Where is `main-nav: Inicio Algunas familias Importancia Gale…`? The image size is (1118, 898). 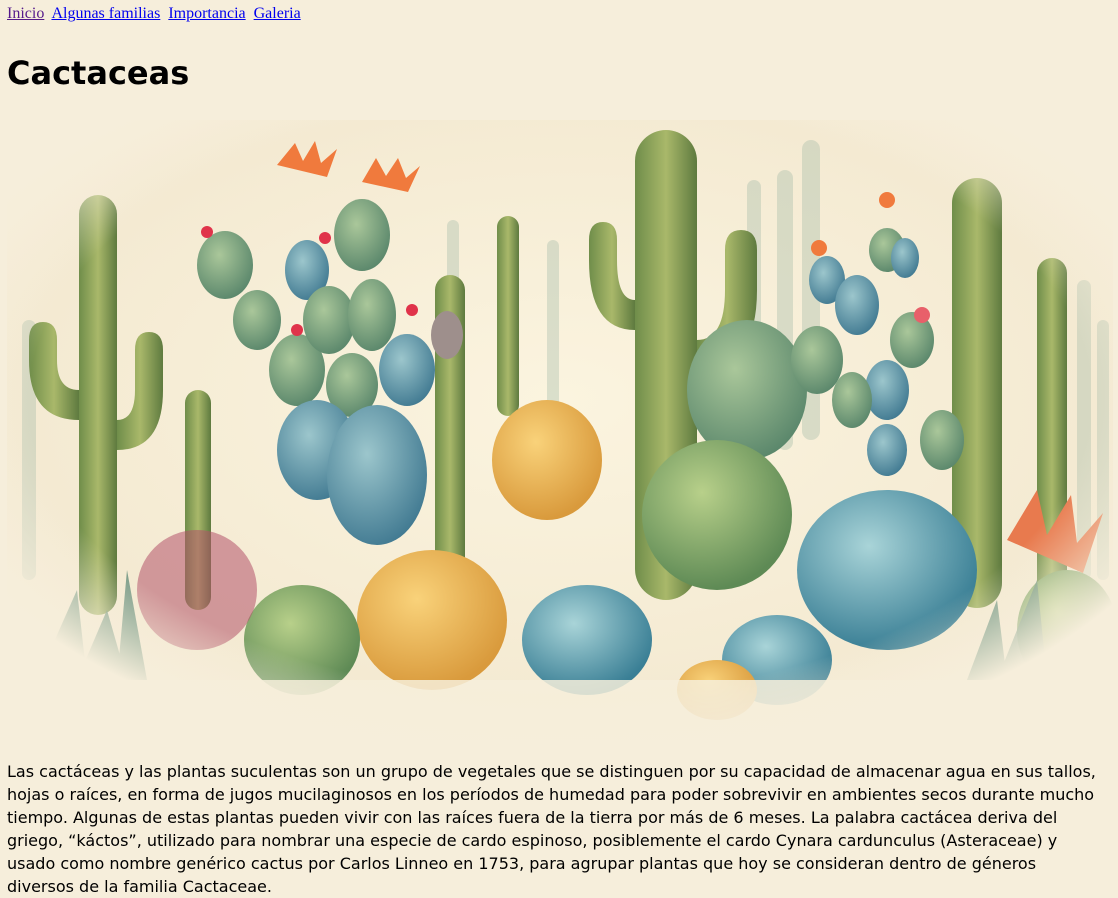 main-nav: Inicio Algunas familias Importancia Gale… is located at coordinates (156, 14).